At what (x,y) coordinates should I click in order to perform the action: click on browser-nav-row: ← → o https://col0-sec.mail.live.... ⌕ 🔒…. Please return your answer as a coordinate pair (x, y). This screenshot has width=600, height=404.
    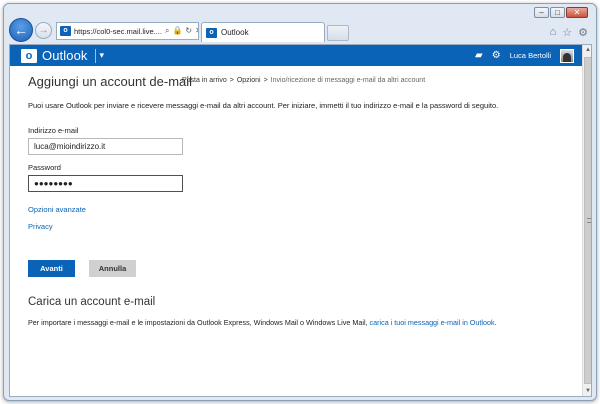
    Looking at the image, I should click on (300, 31).